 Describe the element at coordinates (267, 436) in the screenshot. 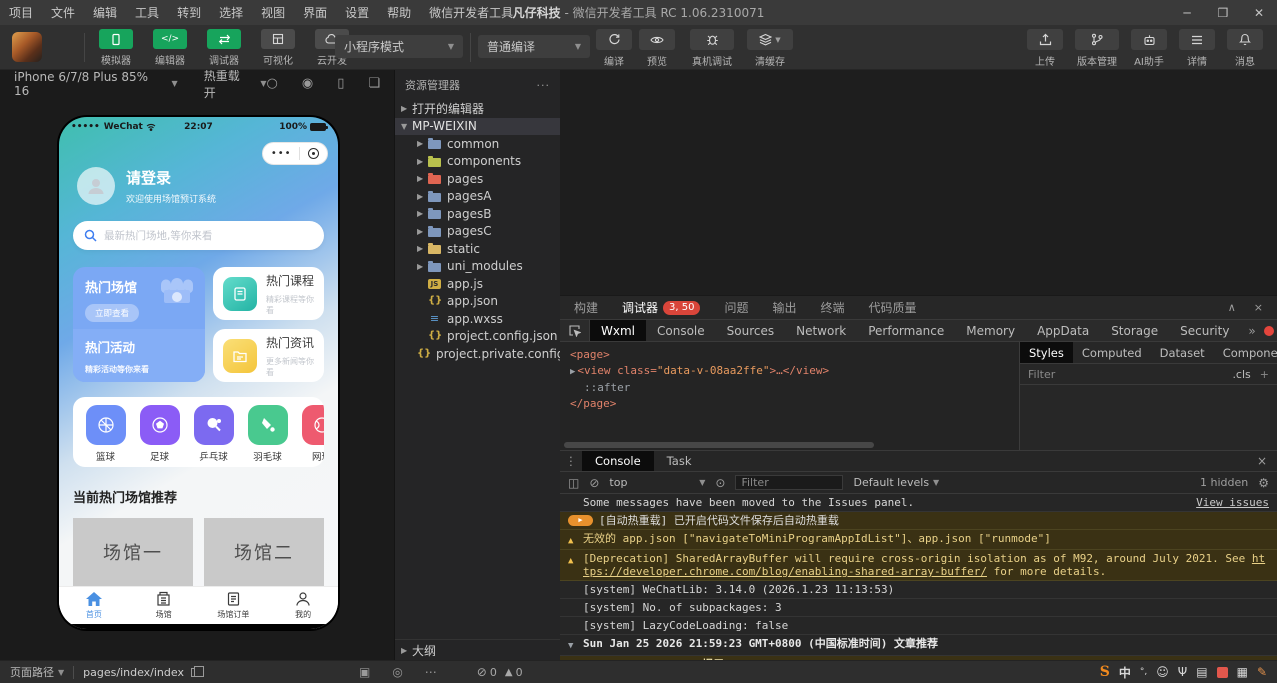

I see `category-badminton: 羽毛球` at that location.